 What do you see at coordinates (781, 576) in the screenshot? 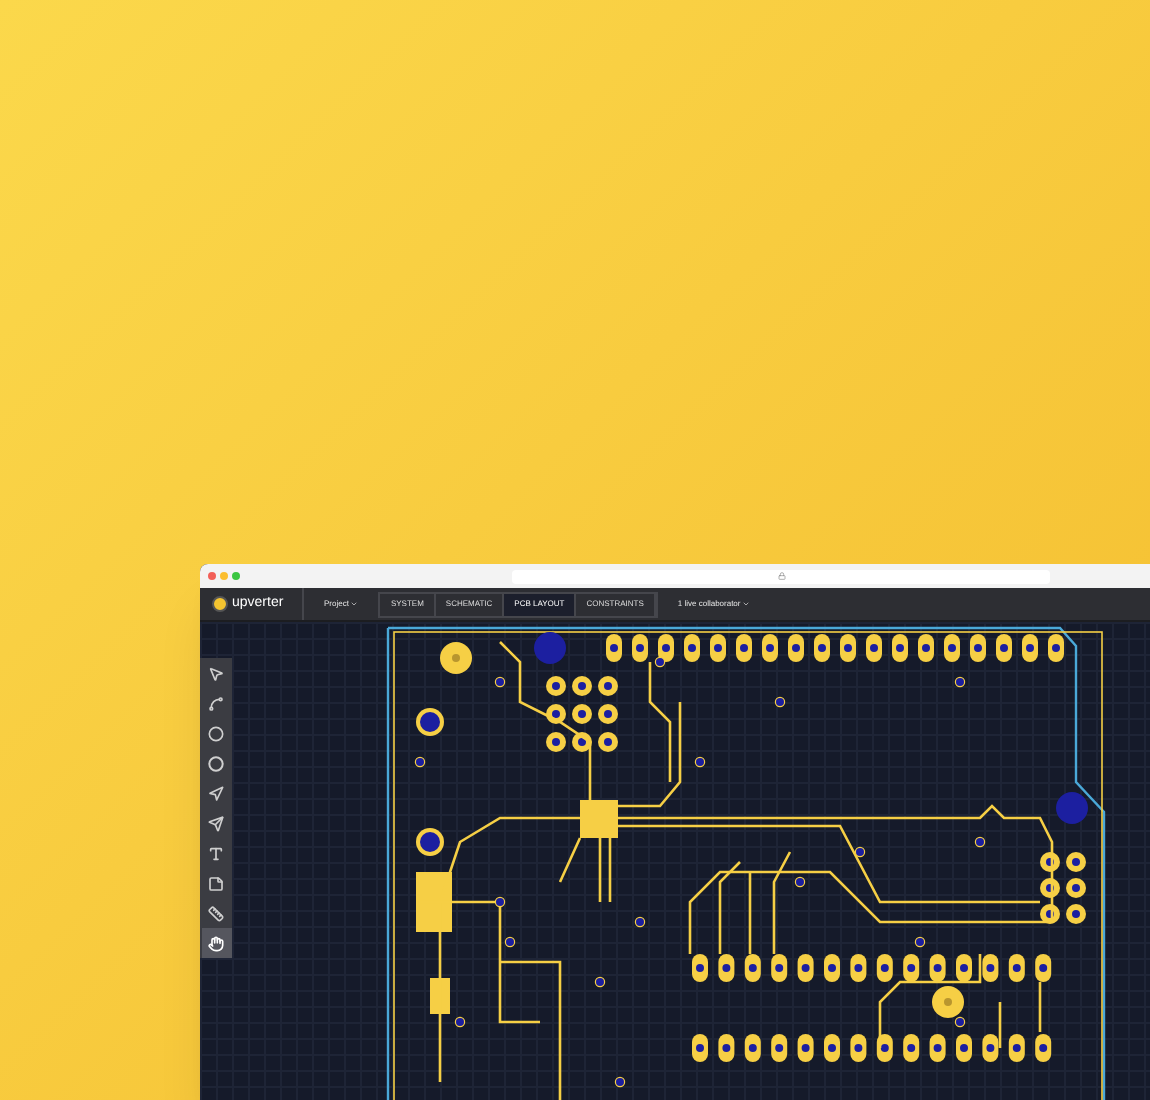
I see `lock-icon` at bounding box center [781, 576].